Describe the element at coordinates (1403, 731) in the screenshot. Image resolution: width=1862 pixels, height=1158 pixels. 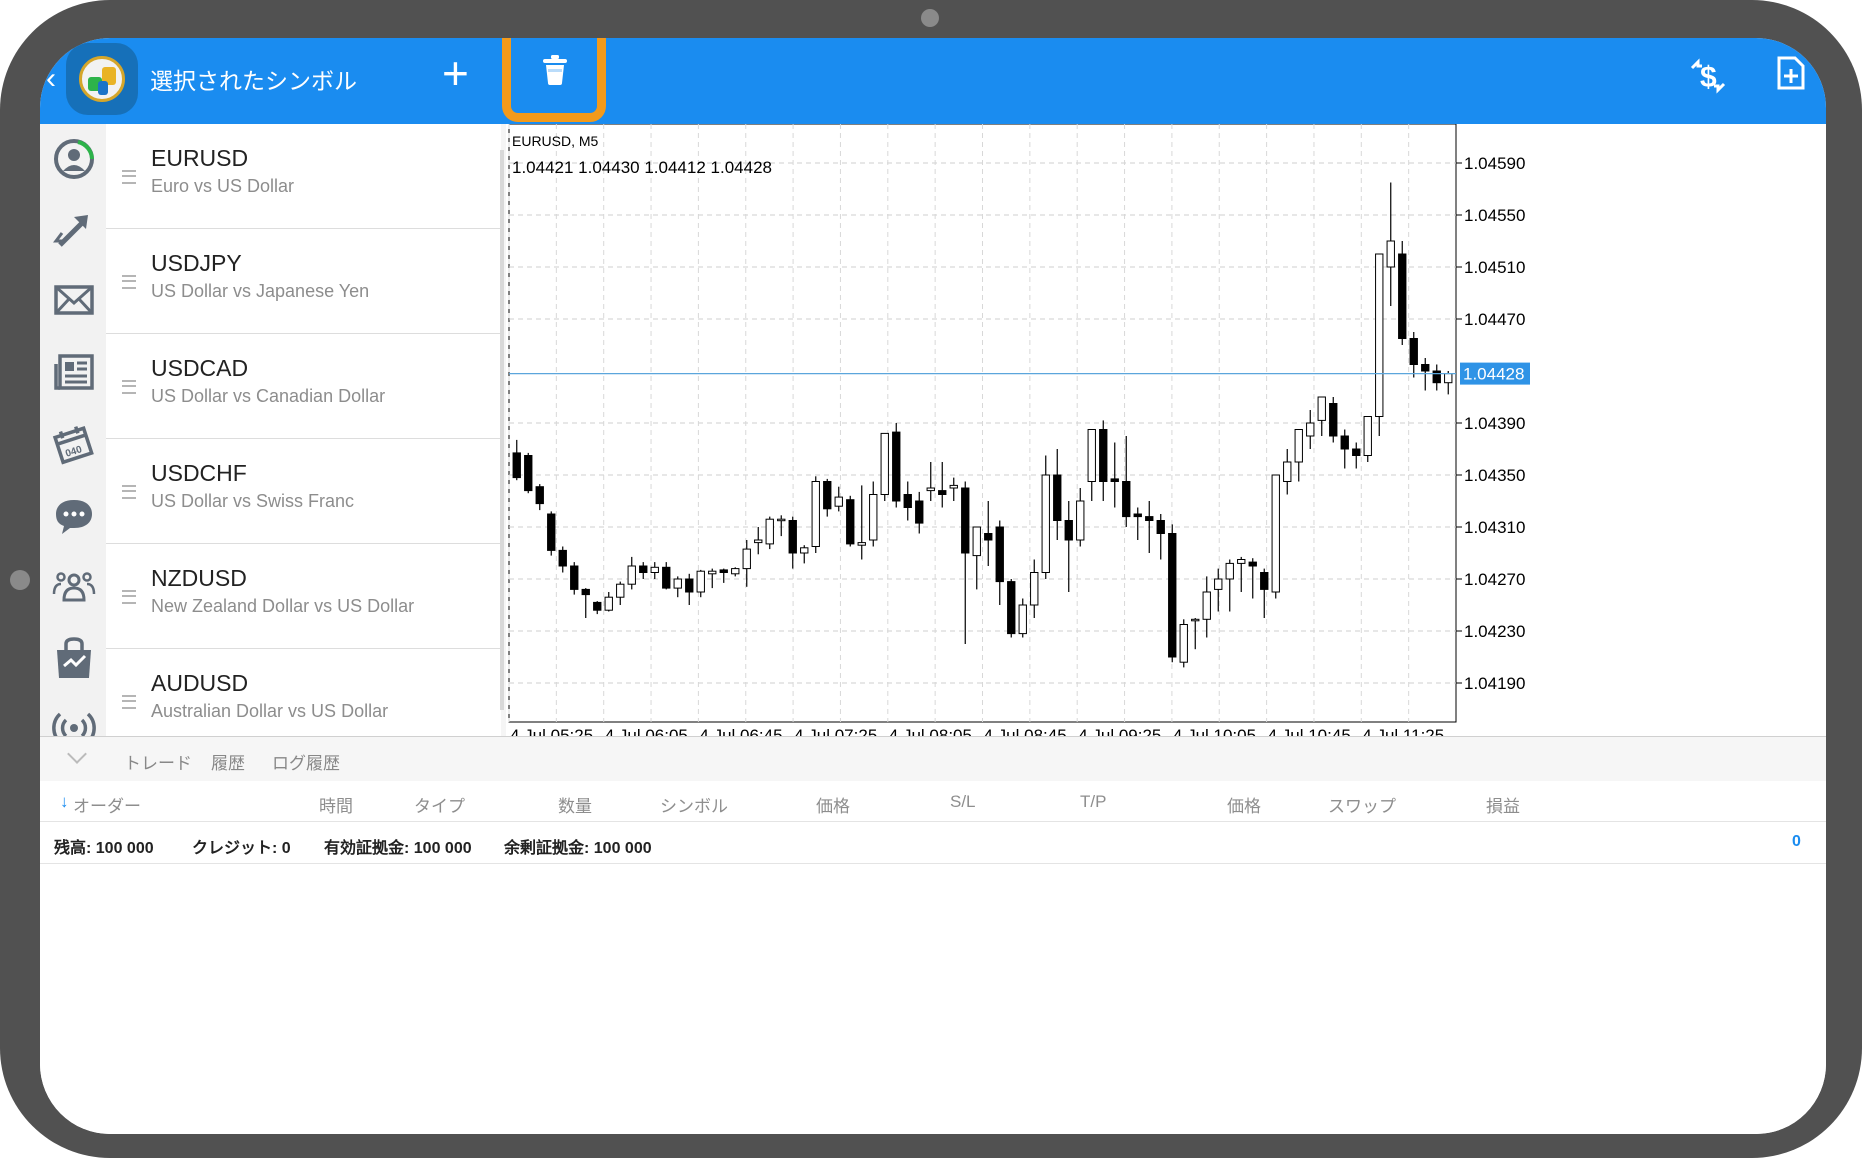
I see `x-tick-label: 4 Jul 11:25` at that location.